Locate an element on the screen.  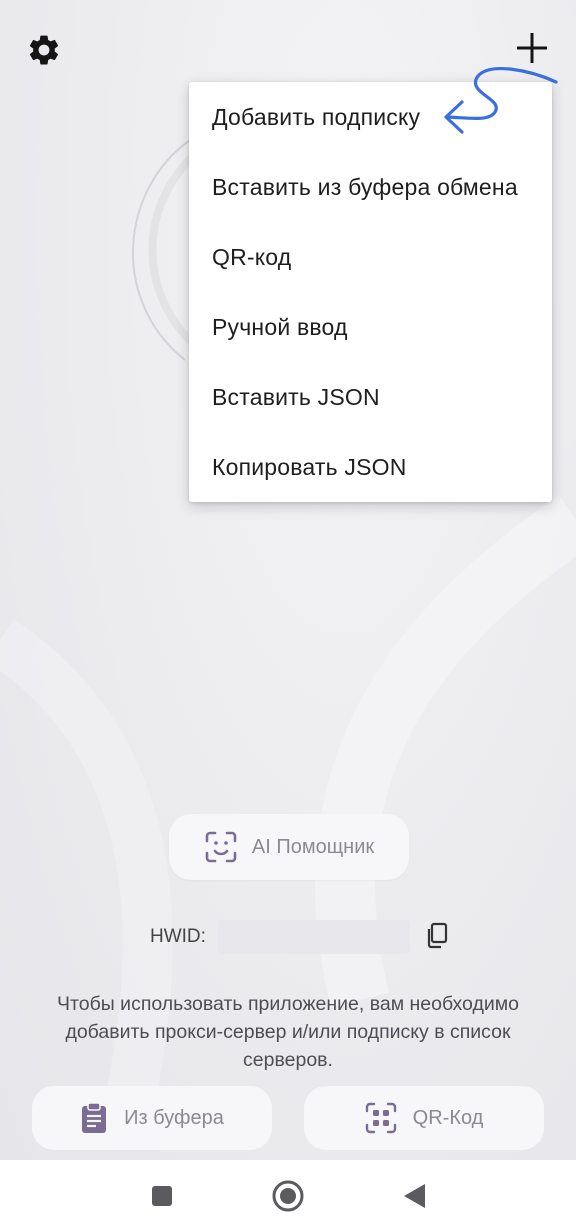
from-clipboard-button: Из буфера is located at coordinates (152, 1118).